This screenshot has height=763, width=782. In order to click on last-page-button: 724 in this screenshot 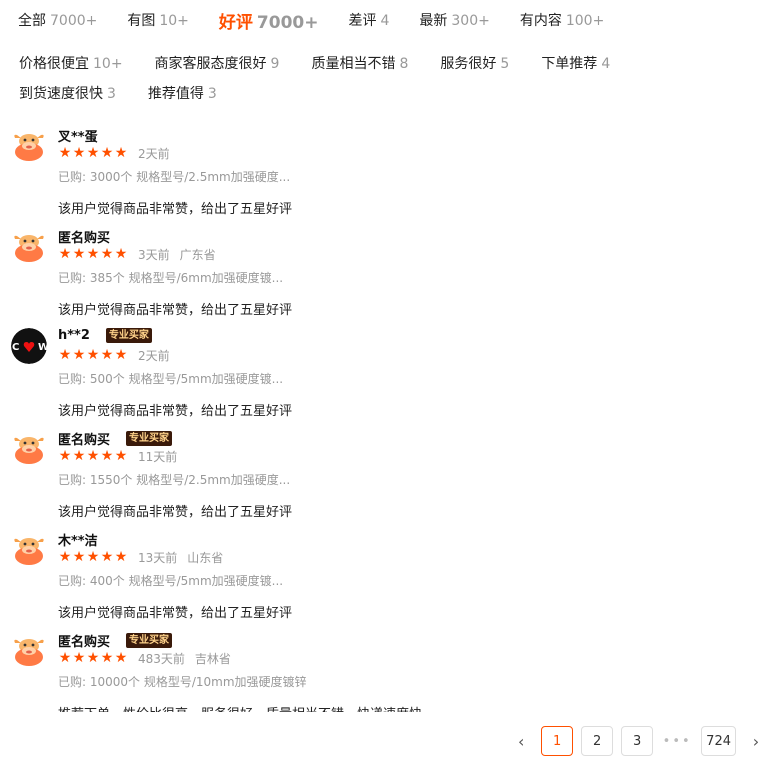, I will do `click(718, 741)`.